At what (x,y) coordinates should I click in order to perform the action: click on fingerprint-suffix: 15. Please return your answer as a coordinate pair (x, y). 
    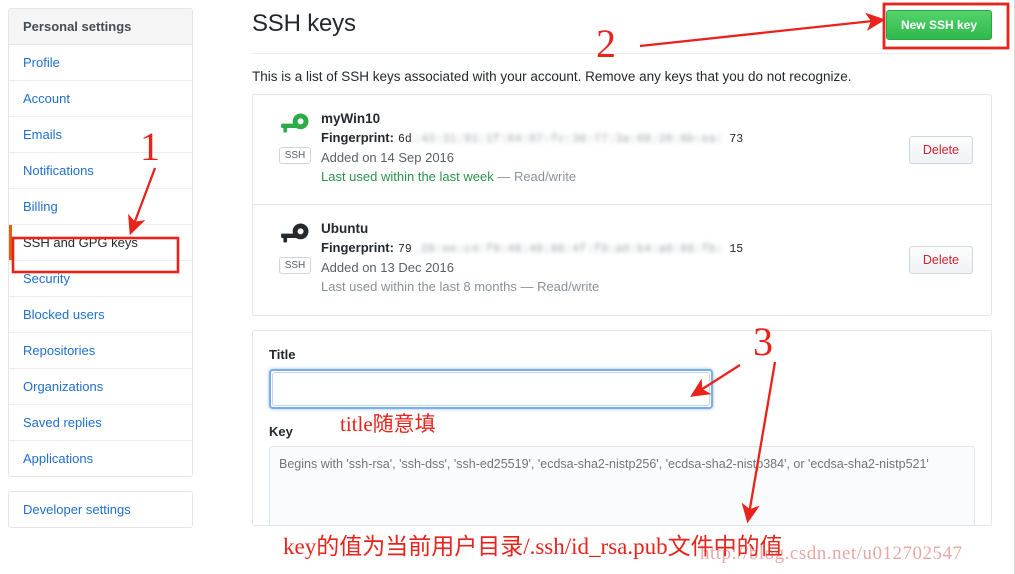
    Looking at the image, I should click on (736, 249).